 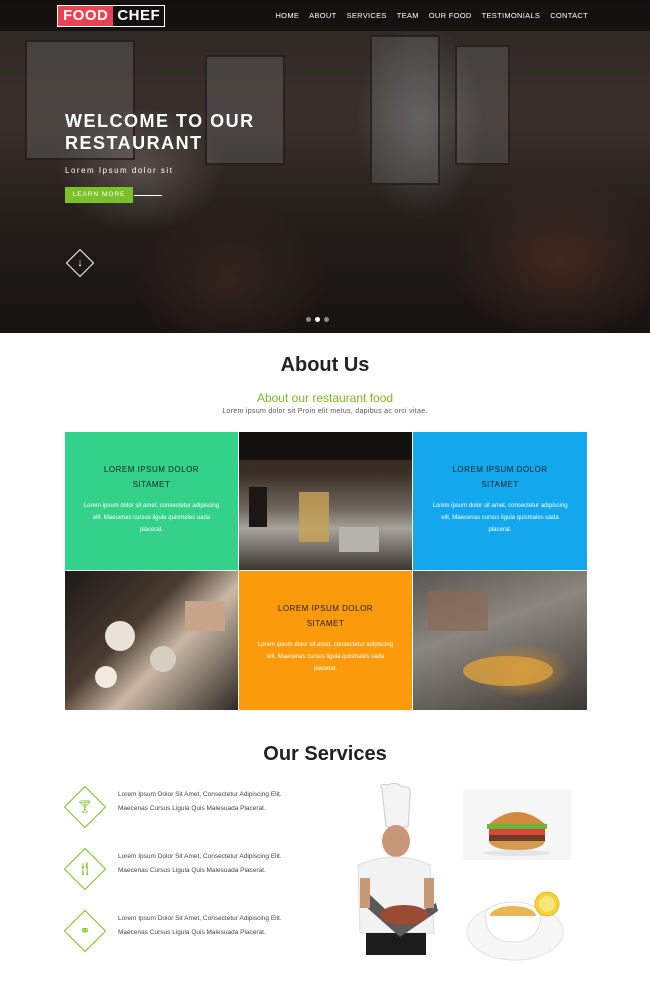 What do you see at coordinates (99, 195) in the screenshot?
I see `learn-more-button: LEARN MORE` at bounding box center [99, 195].